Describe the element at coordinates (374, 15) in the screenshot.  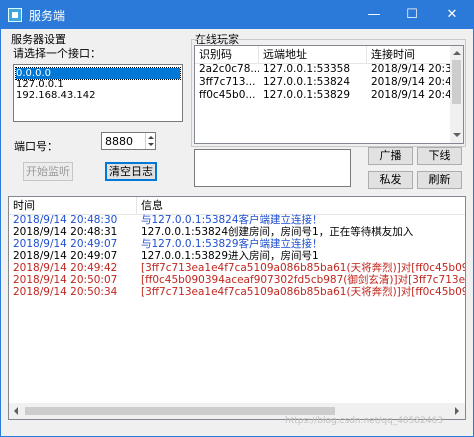
I see `minimize-button: —` at that location.